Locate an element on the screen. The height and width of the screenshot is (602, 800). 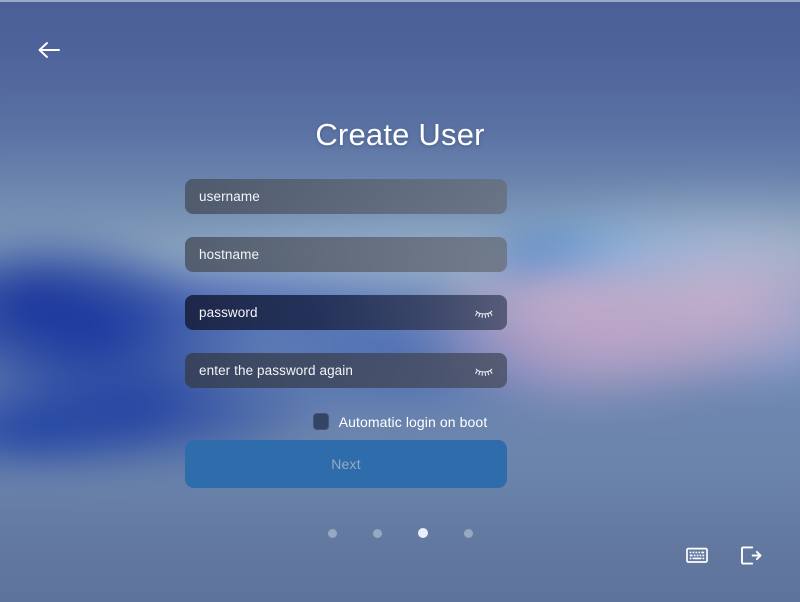
next-button: Next is located at coordinates (346, 464).